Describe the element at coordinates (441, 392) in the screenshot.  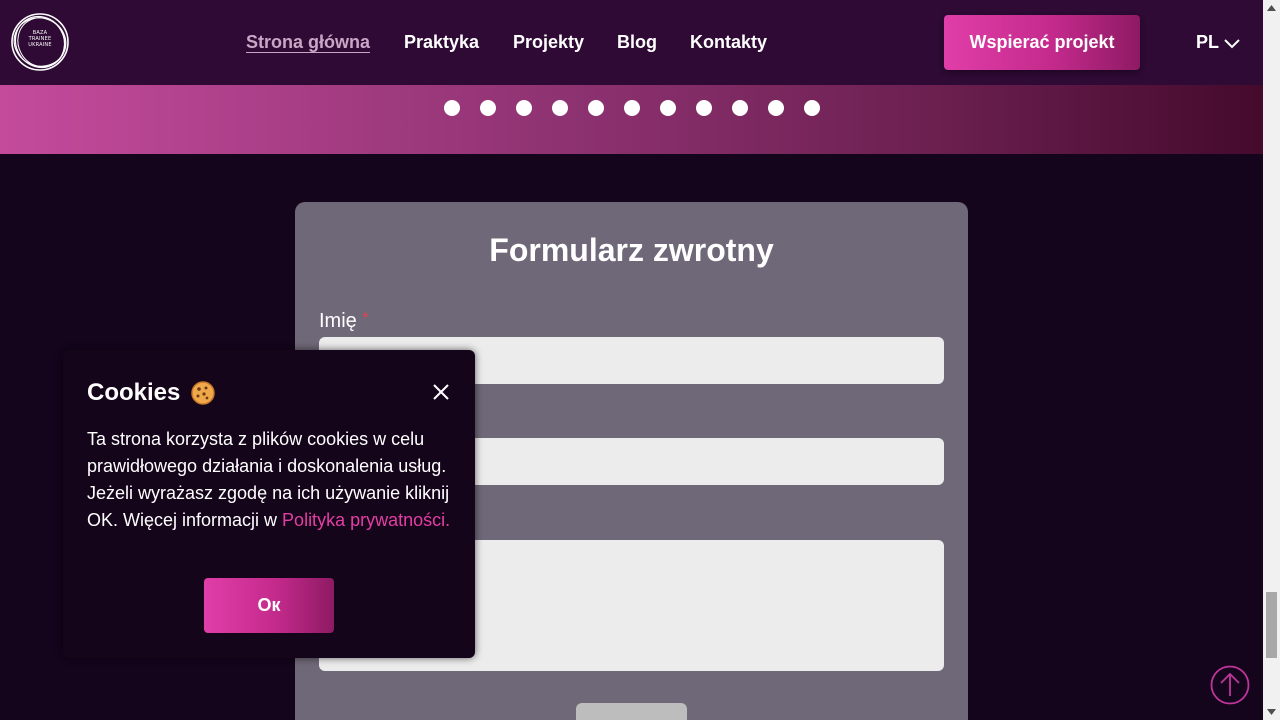
I see `close-icon` at that location.